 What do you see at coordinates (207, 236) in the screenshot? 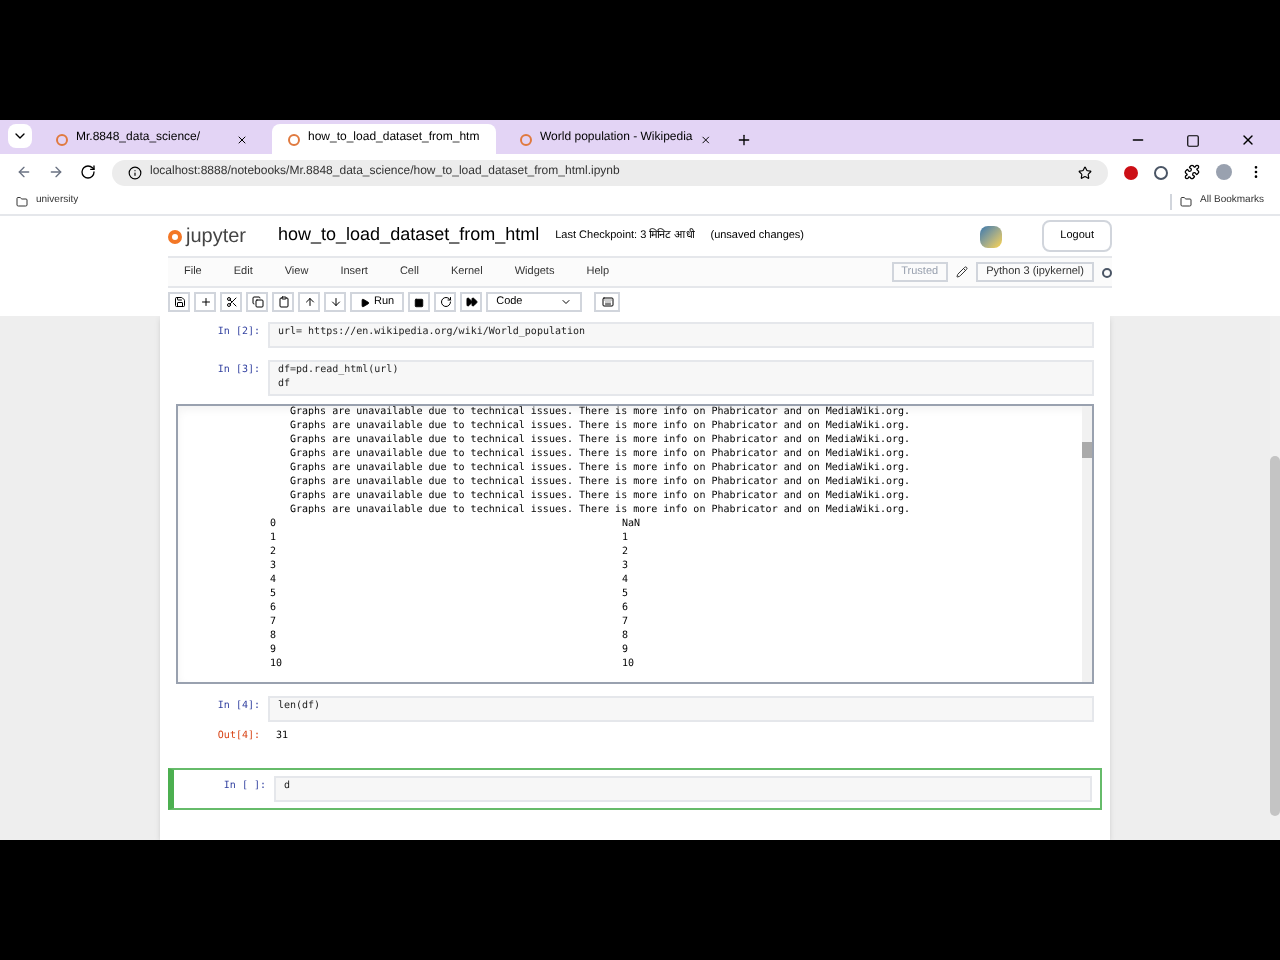
I see `jupyter-logo: jupyter` at bounding box center [207, 236].